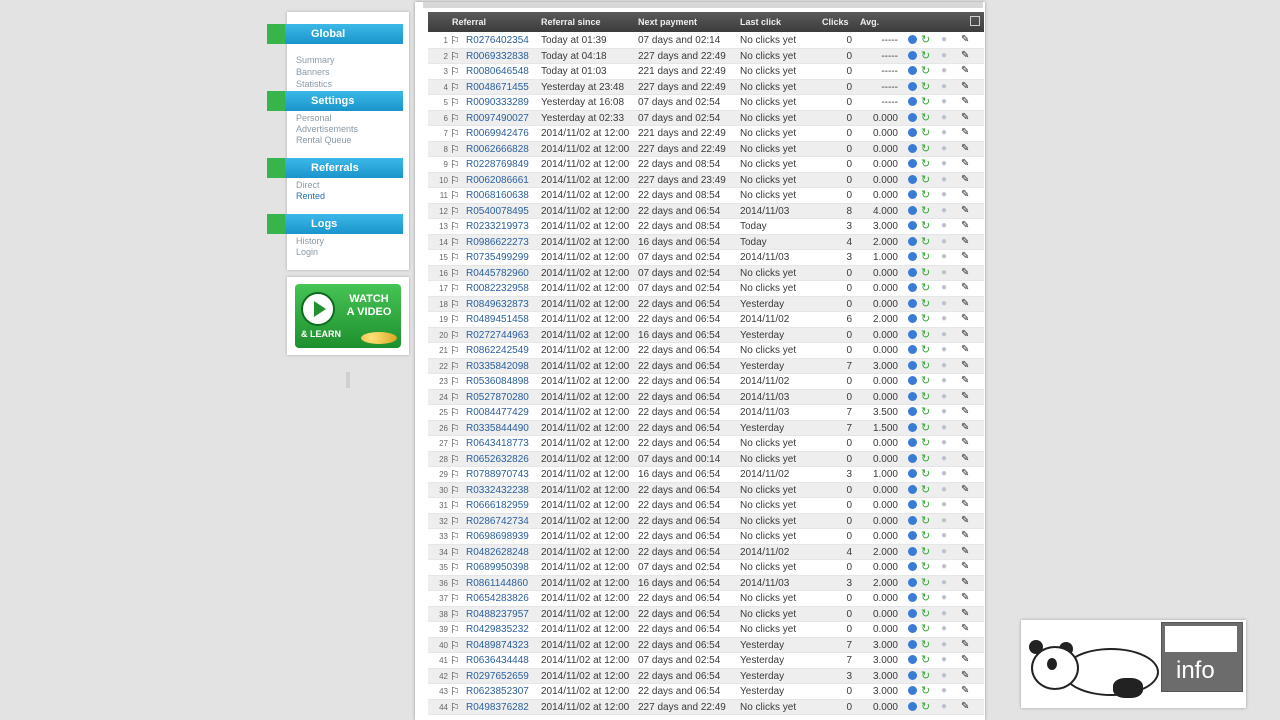 This screenshot has height=720, width=1280. Describe the element at coordinates (1202, 657) in the screenshot. I see `info-box: info` at that location.